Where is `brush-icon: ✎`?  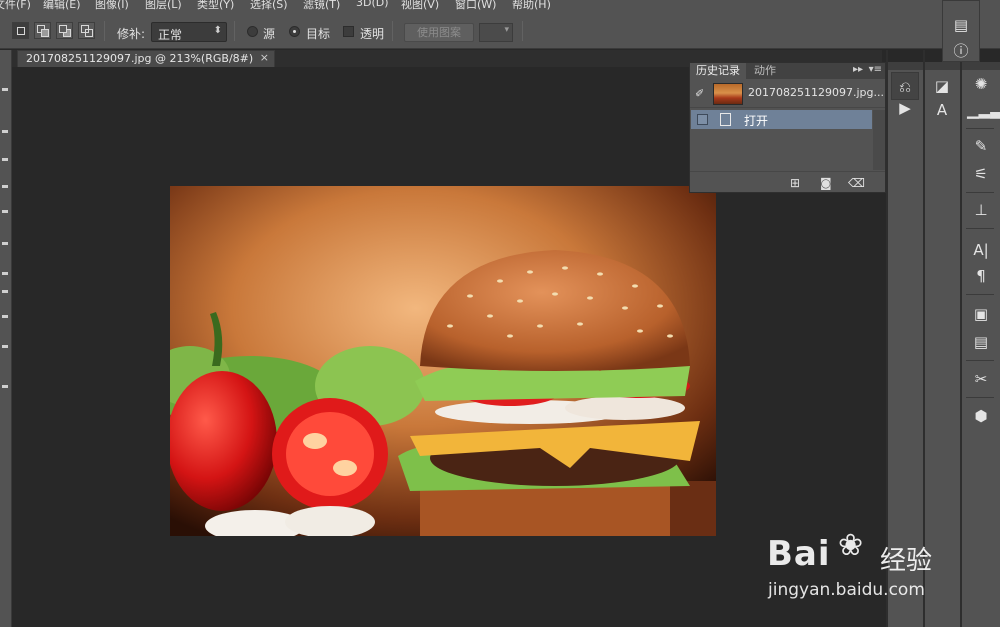 brush-icon: ✎ is located at coordinates (981, 146).